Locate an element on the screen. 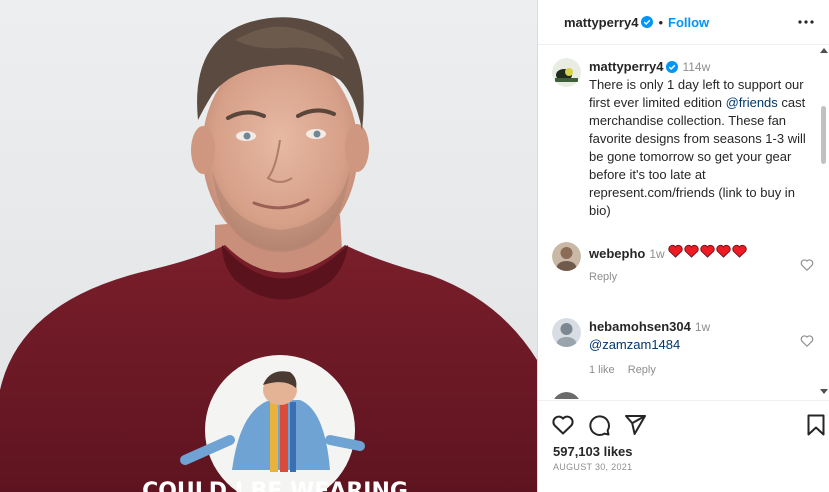 This screenshot has height=492, width=829. shirt-lettering: COULD I BE WEARING is located at coordinates (275, 485).